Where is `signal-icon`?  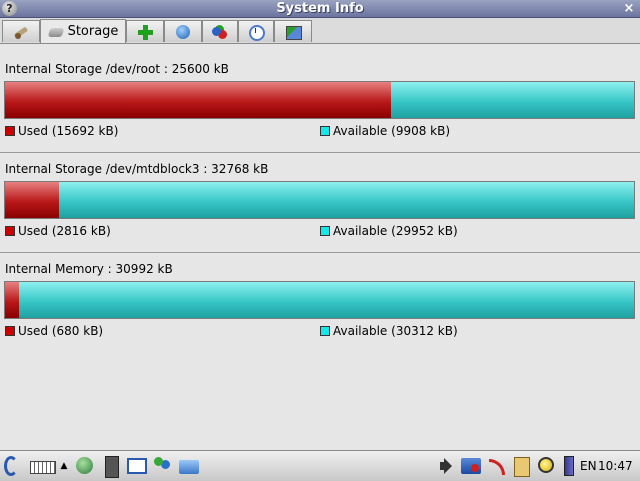 signal-icon is located at coordinates (497, 466).